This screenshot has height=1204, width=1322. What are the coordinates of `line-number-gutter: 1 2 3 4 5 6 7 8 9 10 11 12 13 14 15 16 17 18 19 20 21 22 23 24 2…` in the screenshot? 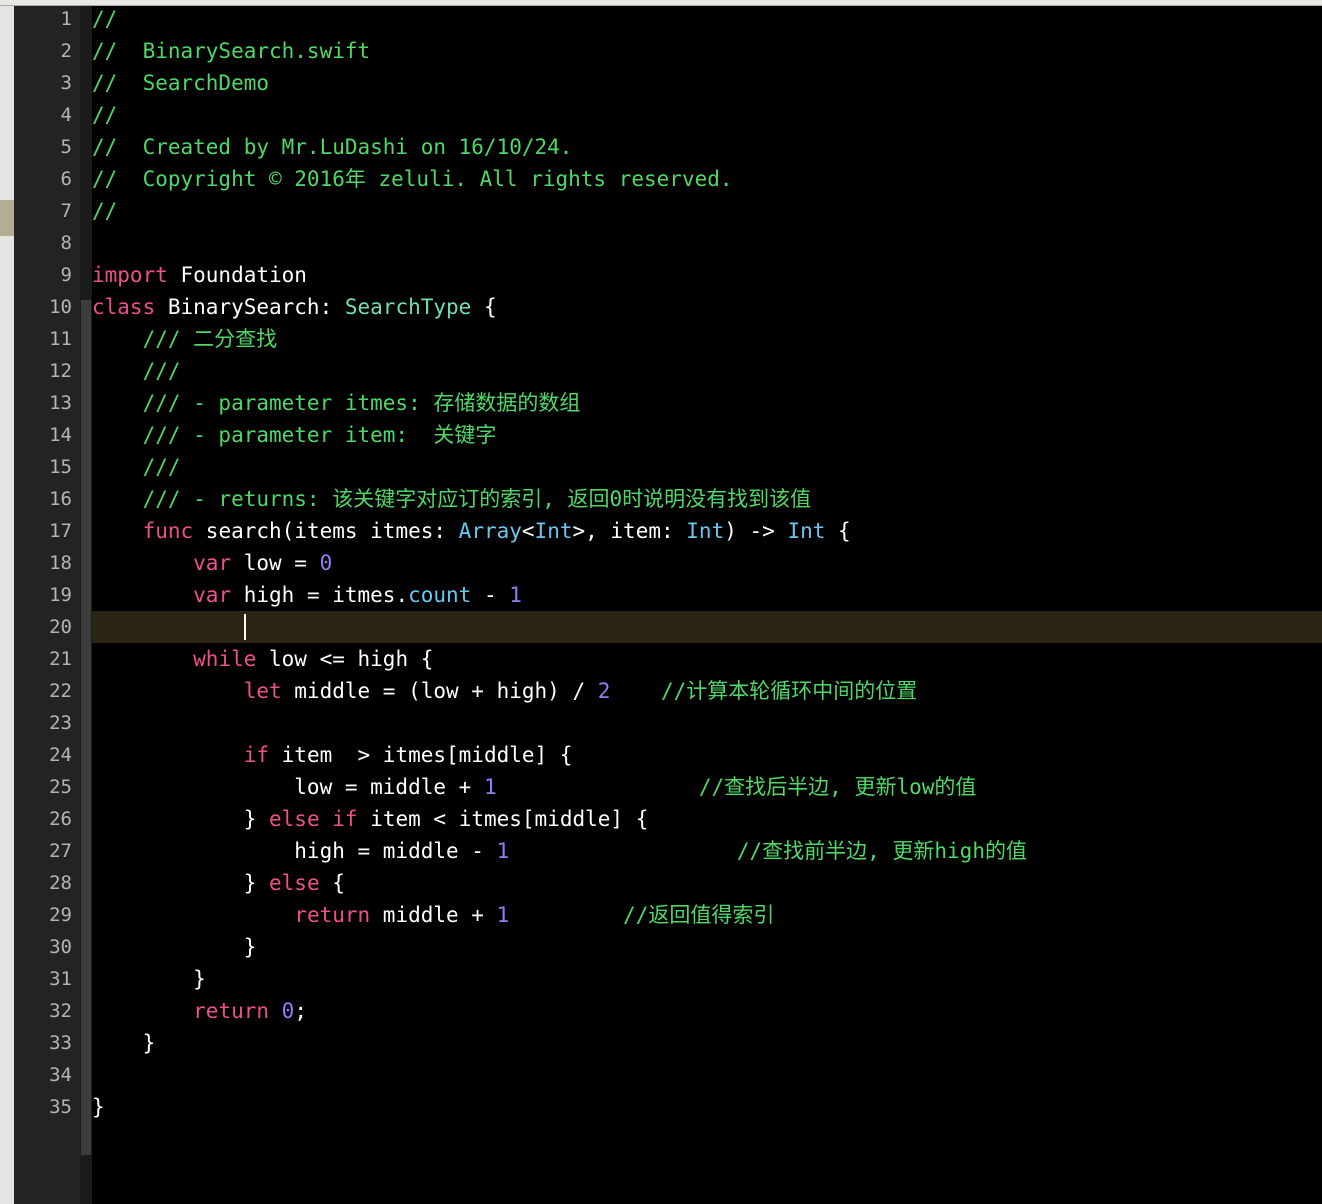 It's located at (47, 602).